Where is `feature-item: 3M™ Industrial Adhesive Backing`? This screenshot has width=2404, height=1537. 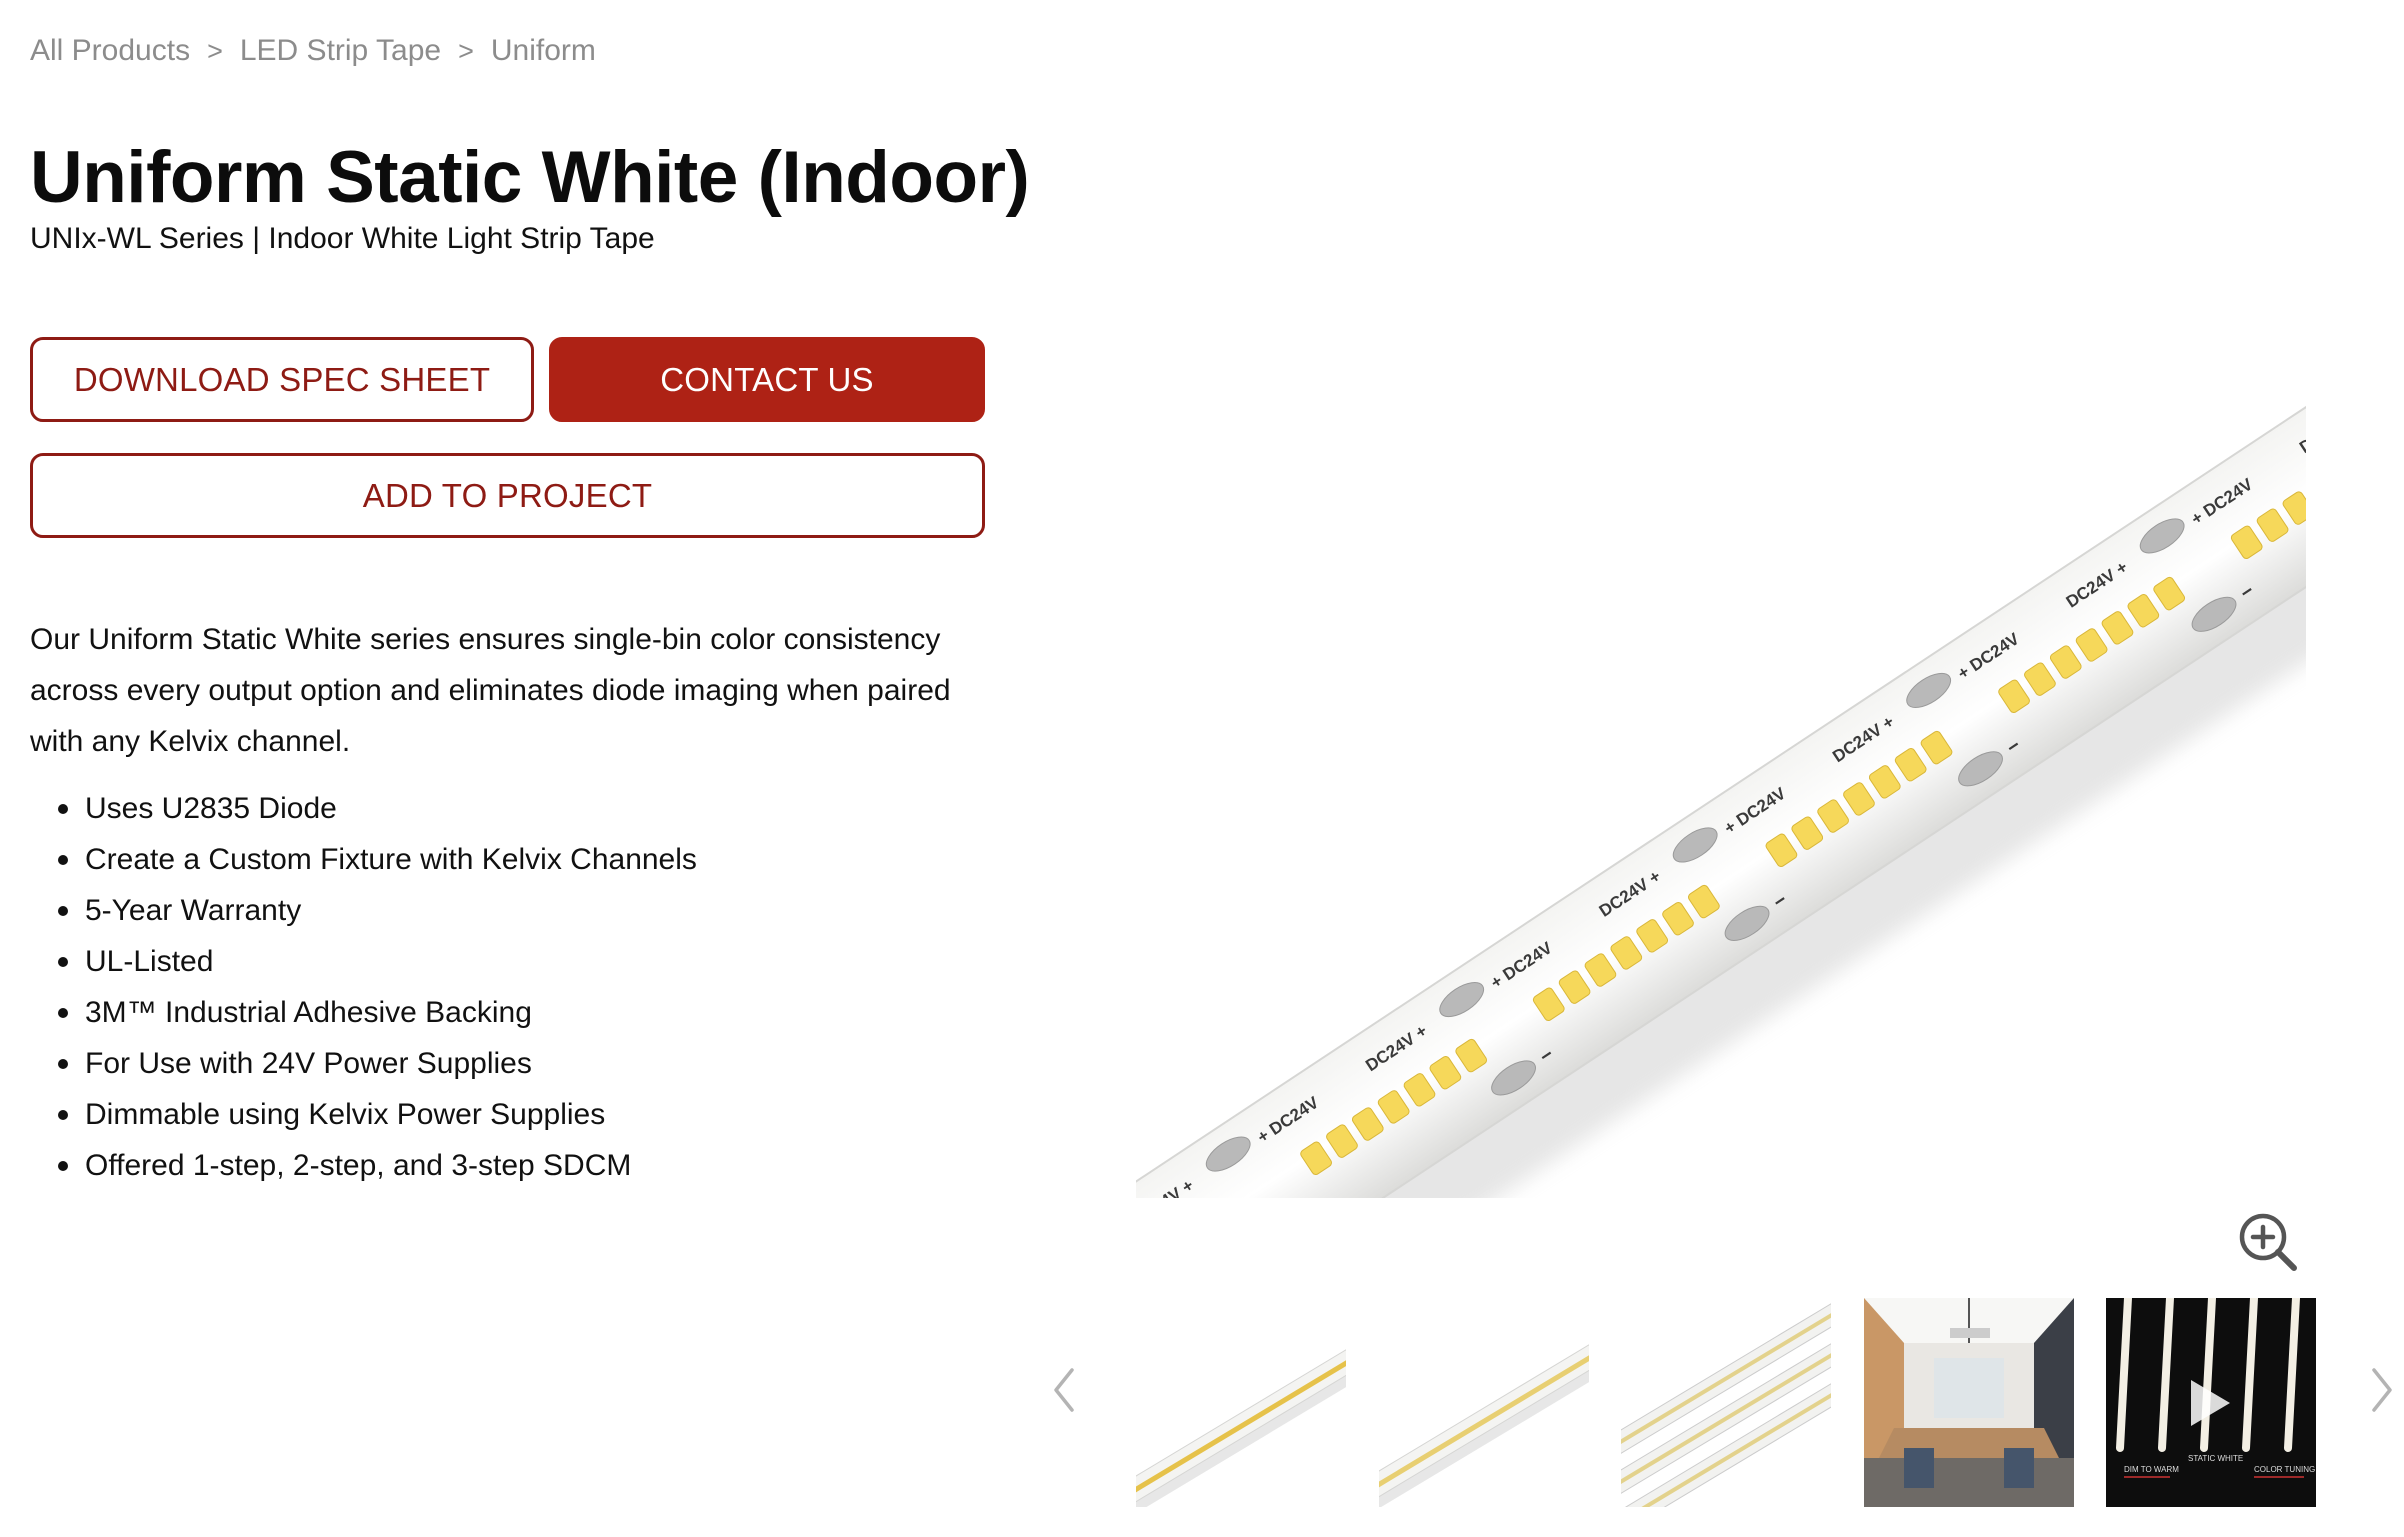 feature-item: 3M™ Industrial Adhesive Backing is located at coordinates (363, 1012).